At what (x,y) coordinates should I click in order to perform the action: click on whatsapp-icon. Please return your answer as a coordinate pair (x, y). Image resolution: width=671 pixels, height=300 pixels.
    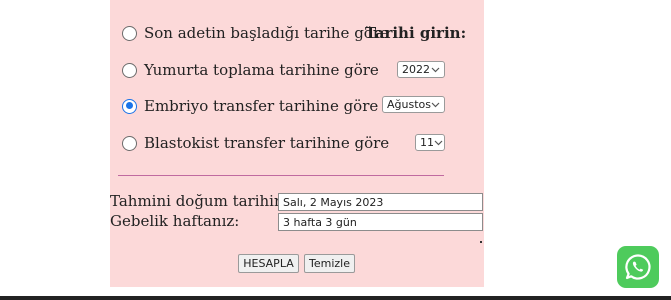
    Looking at the image, I should click on (638, 267).